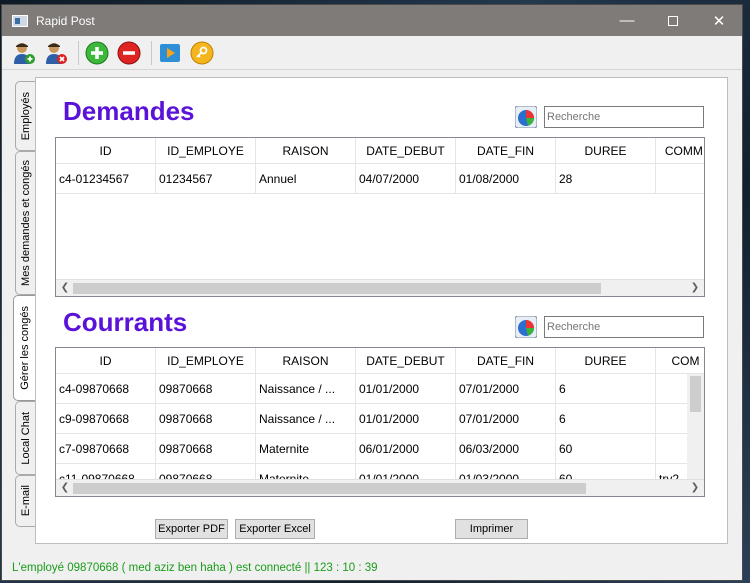 This screenshot has width=750, height=583. What do you see at coordinates (129, 111) in the screenshot?
I see `demandes-title: Demandes` at bounding box center [129, 111].